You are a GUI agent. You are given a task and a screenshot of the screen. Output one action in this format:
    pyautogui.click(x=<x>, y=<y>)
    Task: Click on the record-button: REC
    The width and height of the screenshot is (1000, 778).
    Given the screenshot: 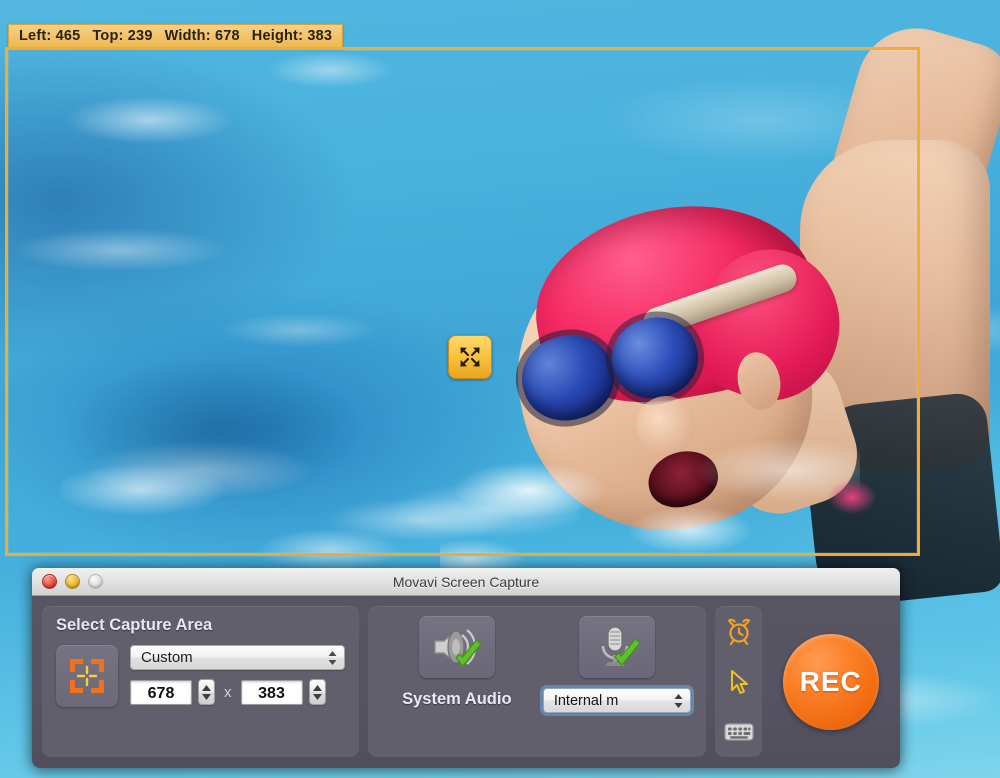 What is the action you would take?
    pyautogui.click(x=830, y=681)
    